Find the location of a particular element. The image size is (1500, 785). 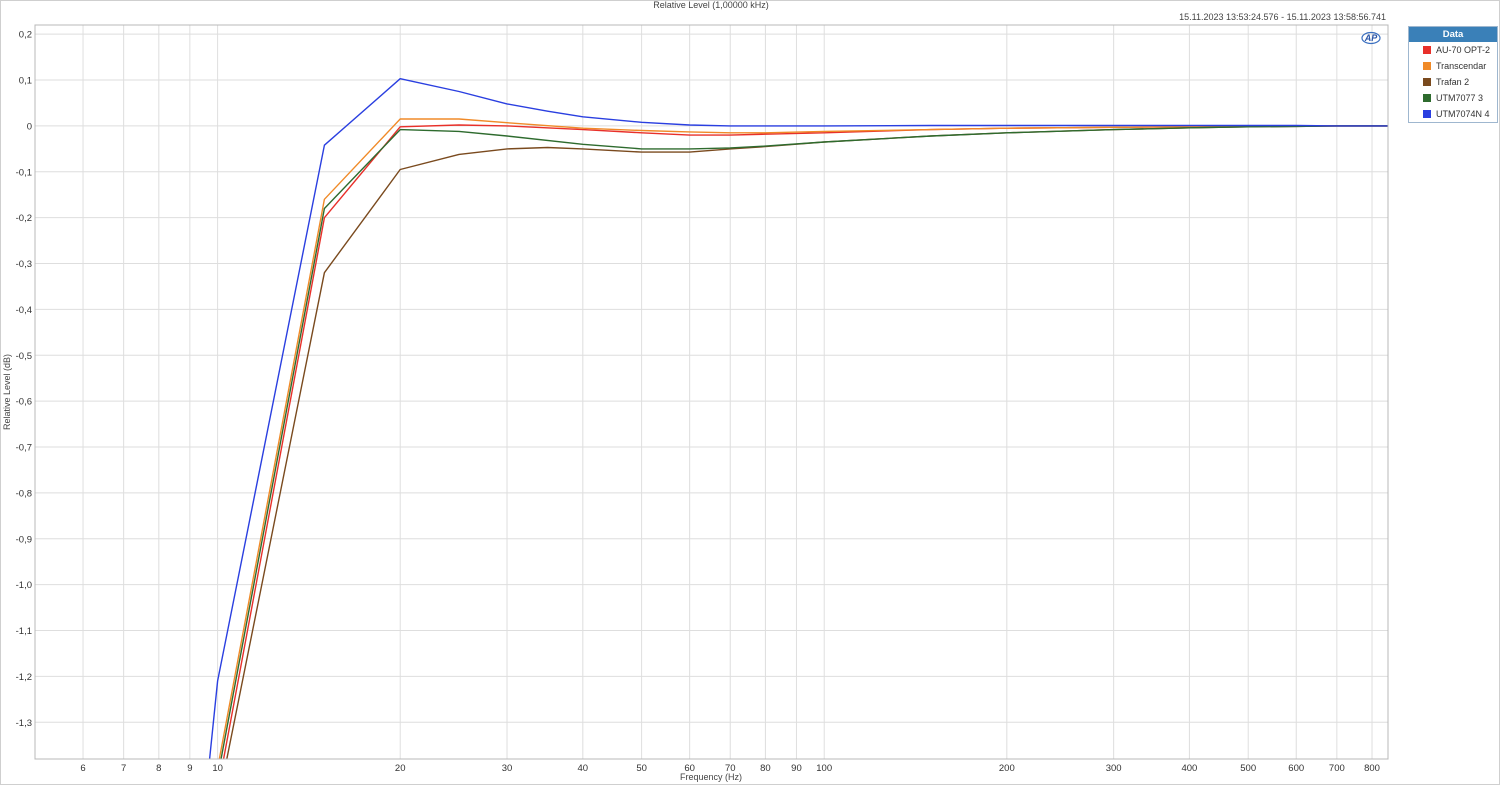

legend-item: AU-70 OPT-2 is located at coordinates (1453, 50).